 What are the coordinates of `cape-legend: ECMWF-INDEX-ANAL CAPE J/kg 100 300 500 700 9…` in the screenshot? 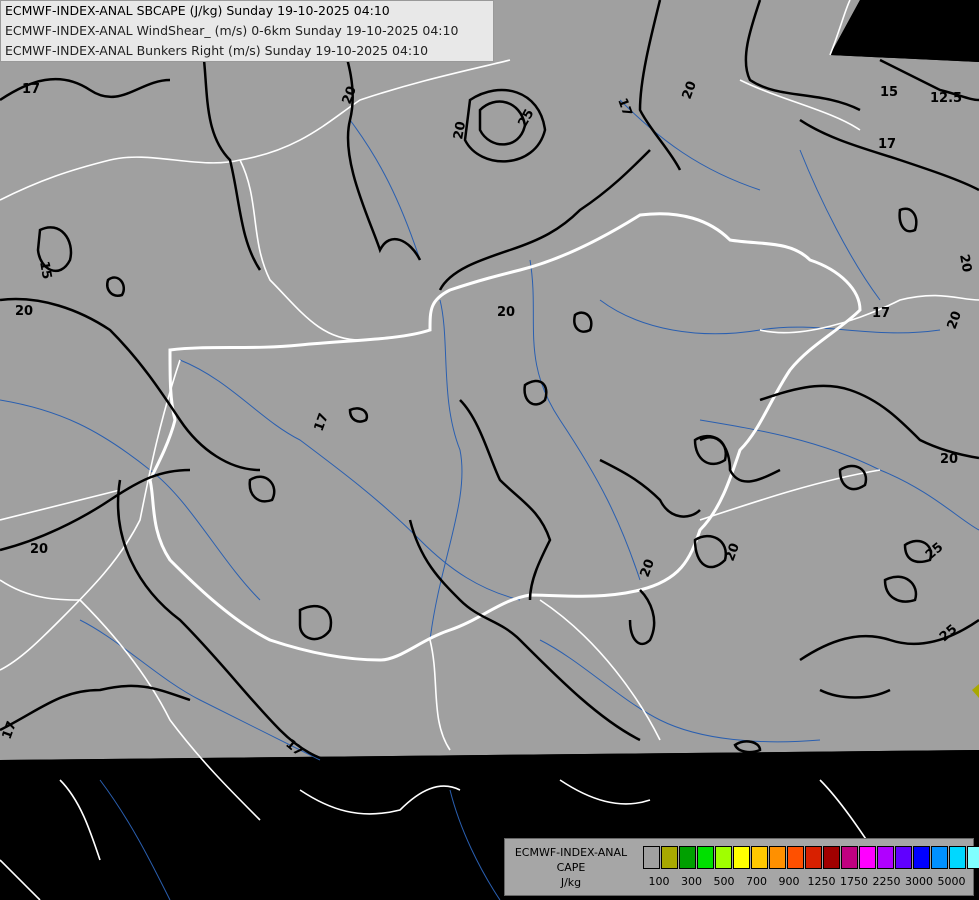 It's located at (741, 867).